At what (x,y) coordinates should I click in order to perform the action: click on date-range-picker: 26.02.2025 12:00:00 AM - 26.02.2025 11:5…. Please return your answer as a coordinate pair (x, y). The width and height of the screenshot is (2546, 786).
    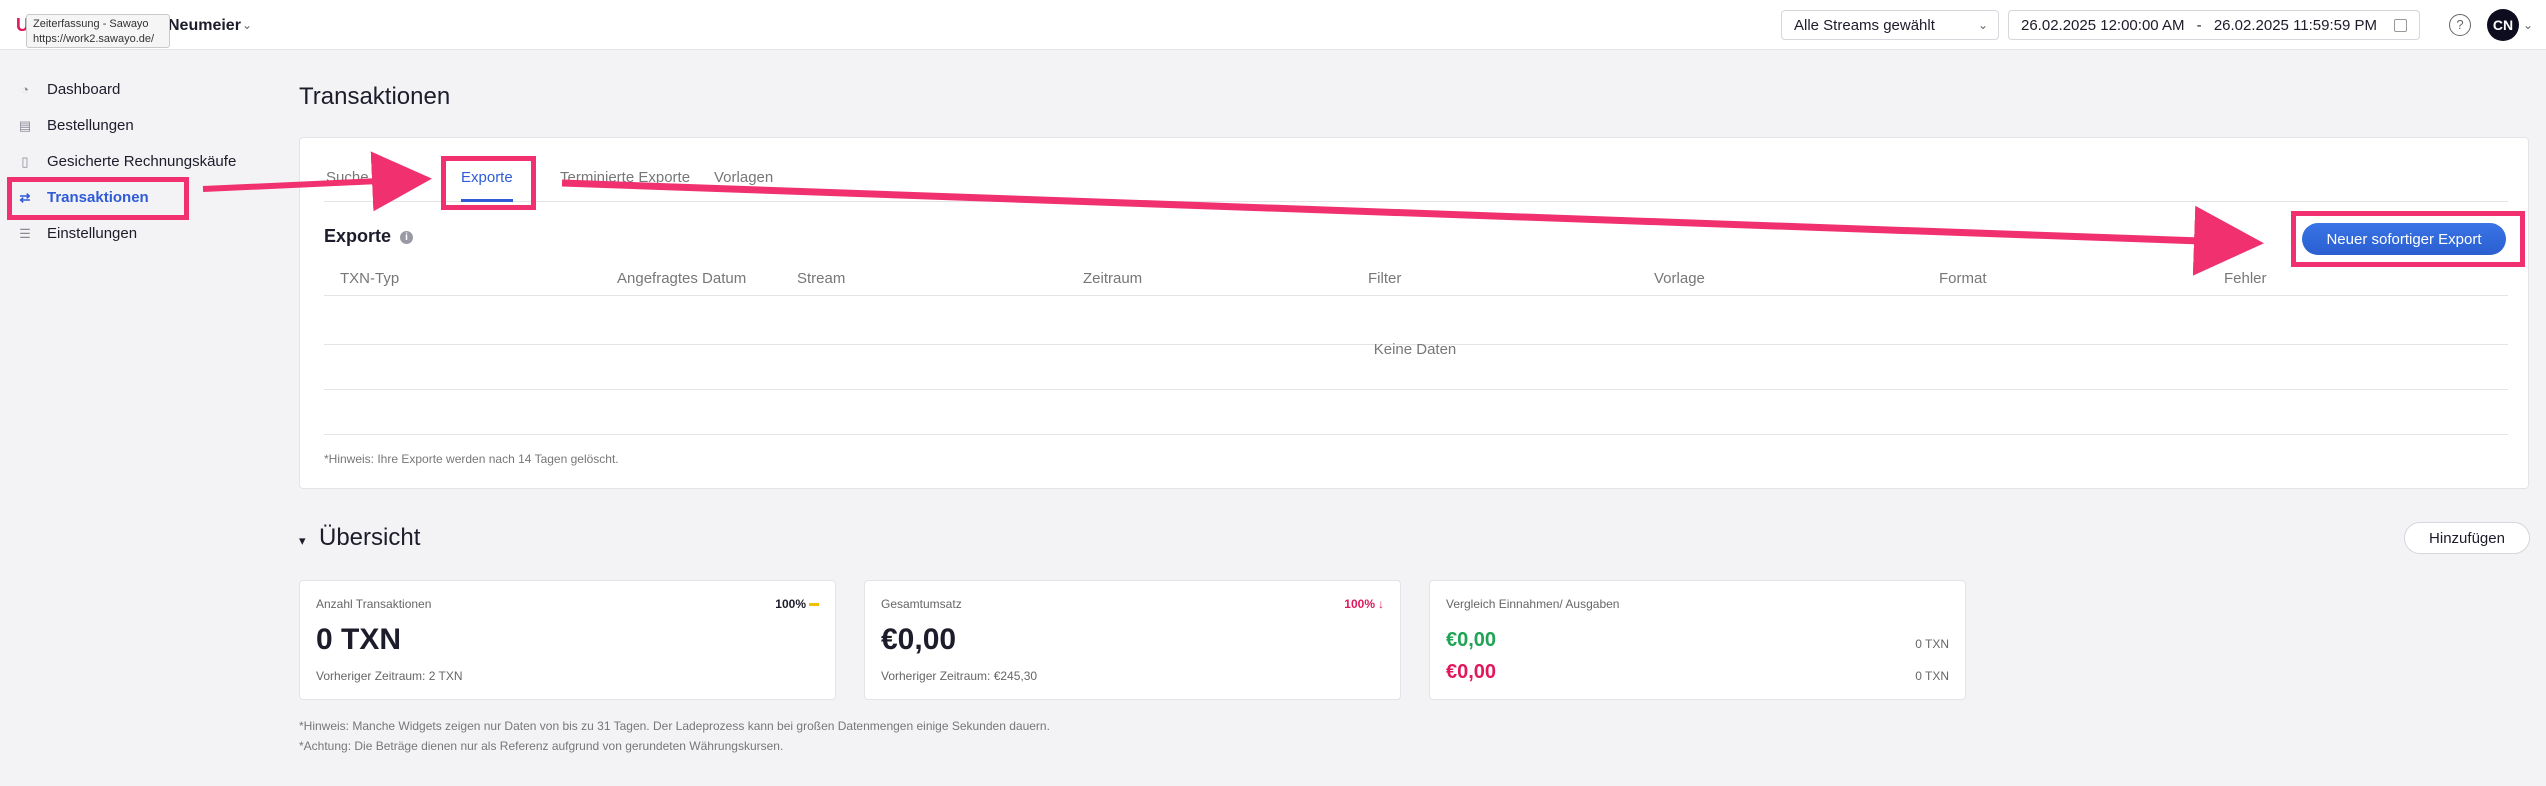
    Looking at the image, I should click on (2214, 25).